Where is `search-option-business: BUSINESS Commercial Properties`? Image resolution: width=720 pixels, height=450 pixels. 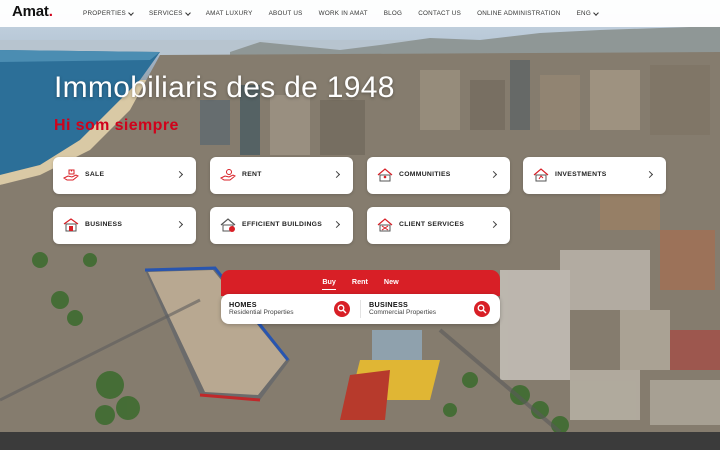 search-option-business: BUSINESS Commercial Properties is located at coordinates (430, 309).